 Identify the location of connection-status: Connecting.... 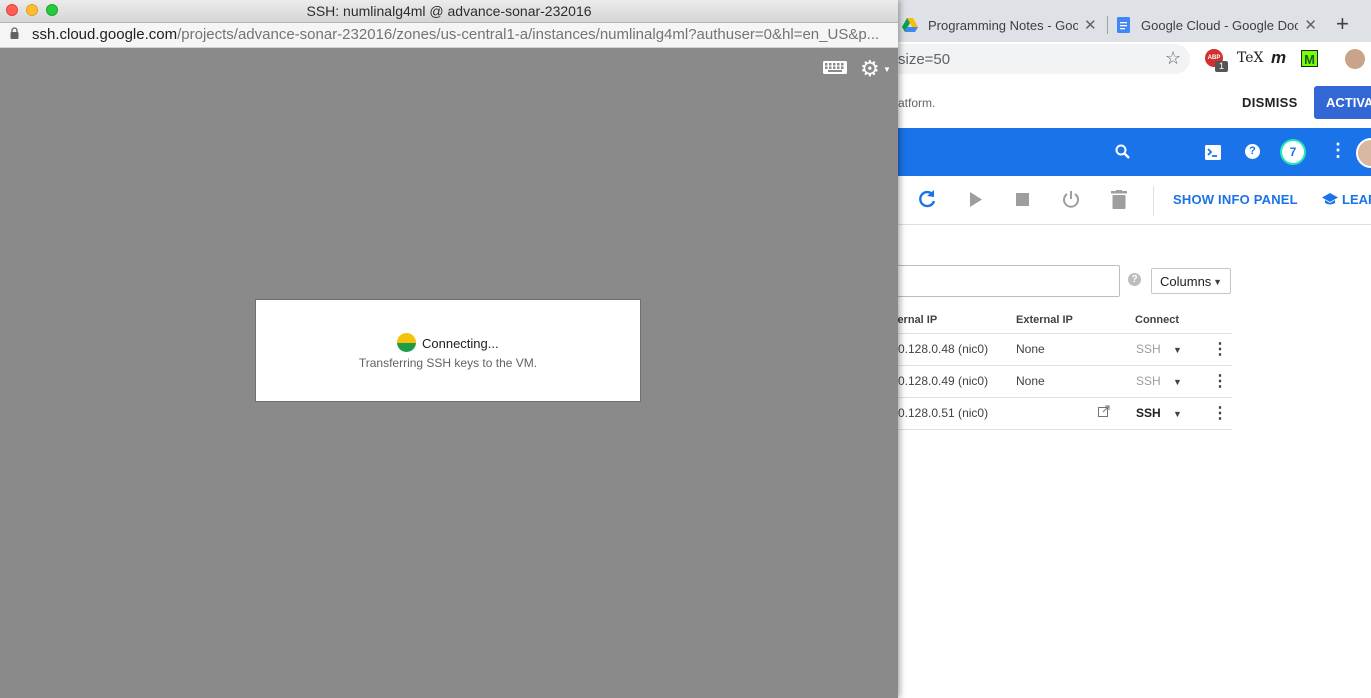
(460, 343).